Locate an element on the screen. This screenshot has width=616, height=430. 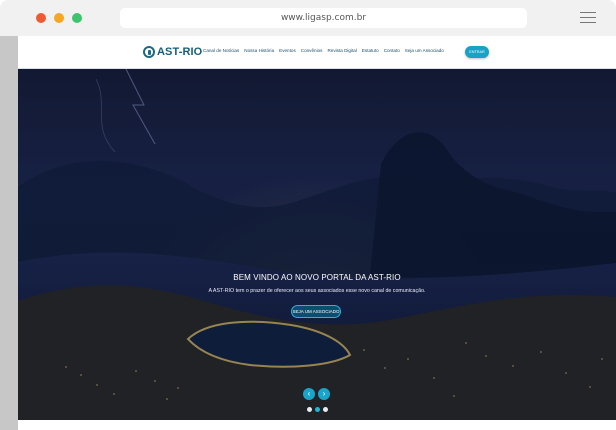
logo-text: AST-RIO is located at coordinates (180, 52).